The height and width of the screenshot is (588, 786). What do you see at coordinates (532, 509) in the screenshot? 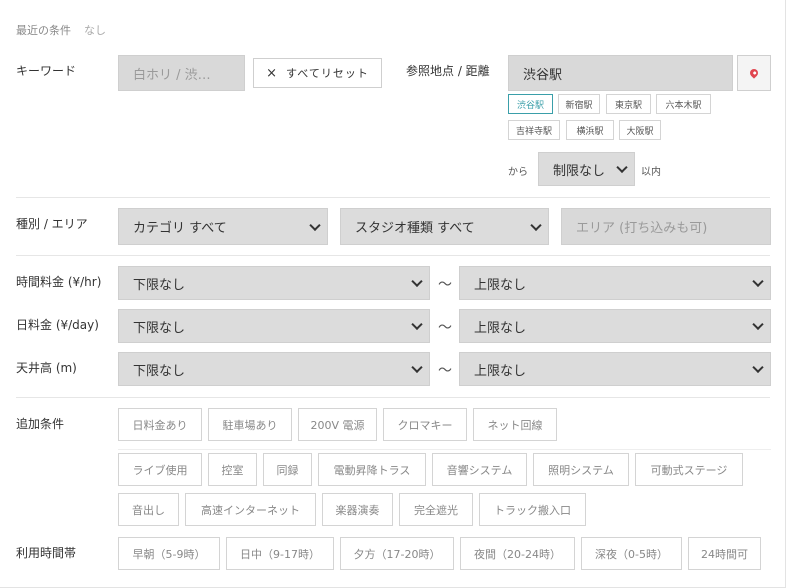
I see `extra-chip-truck-entrance: トラック搬入口` at bounding box center [532, 509].